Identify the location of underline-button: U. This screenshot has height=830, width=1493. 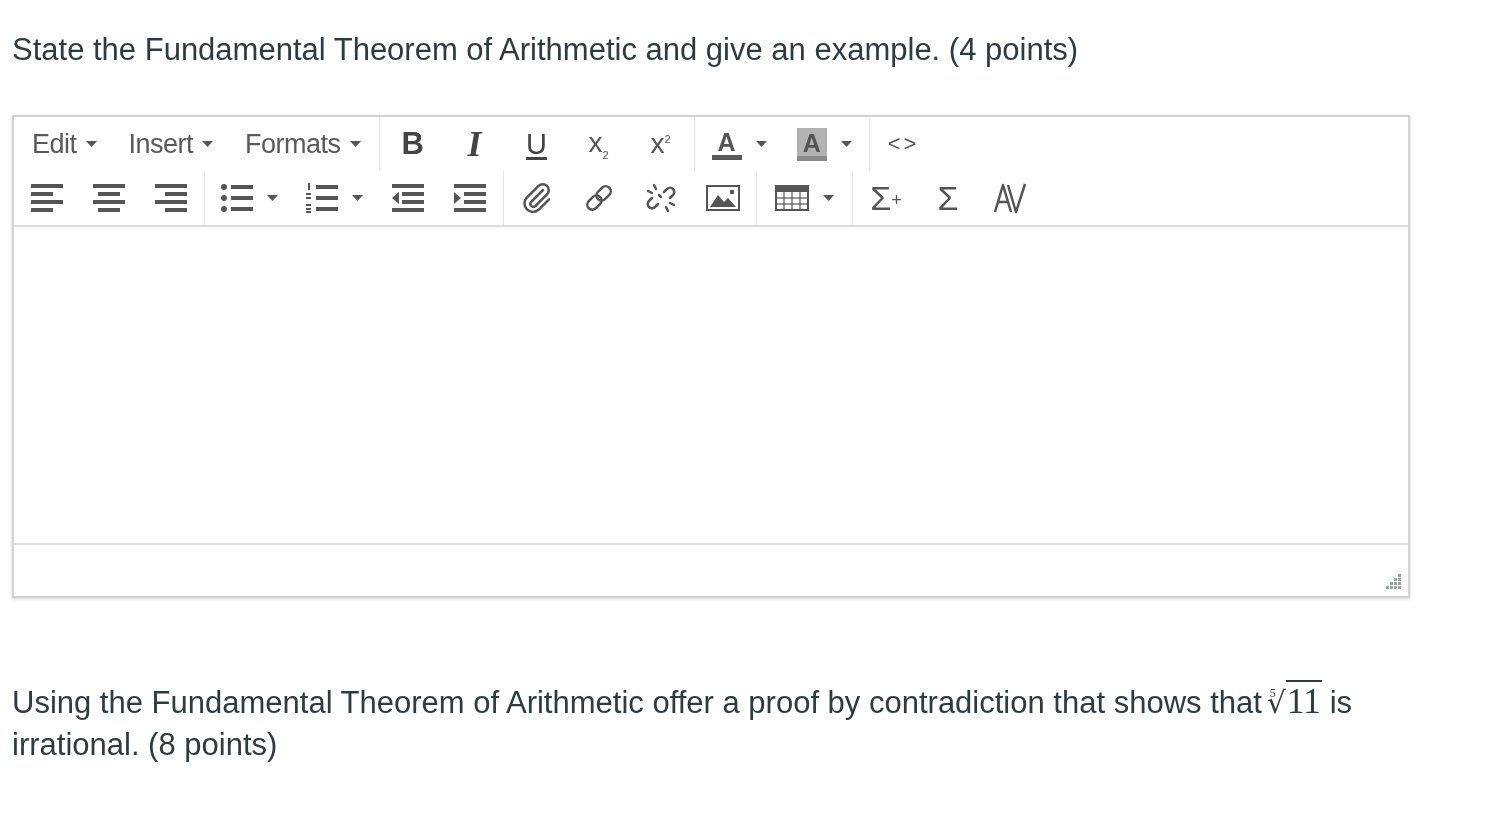
(536, 144).